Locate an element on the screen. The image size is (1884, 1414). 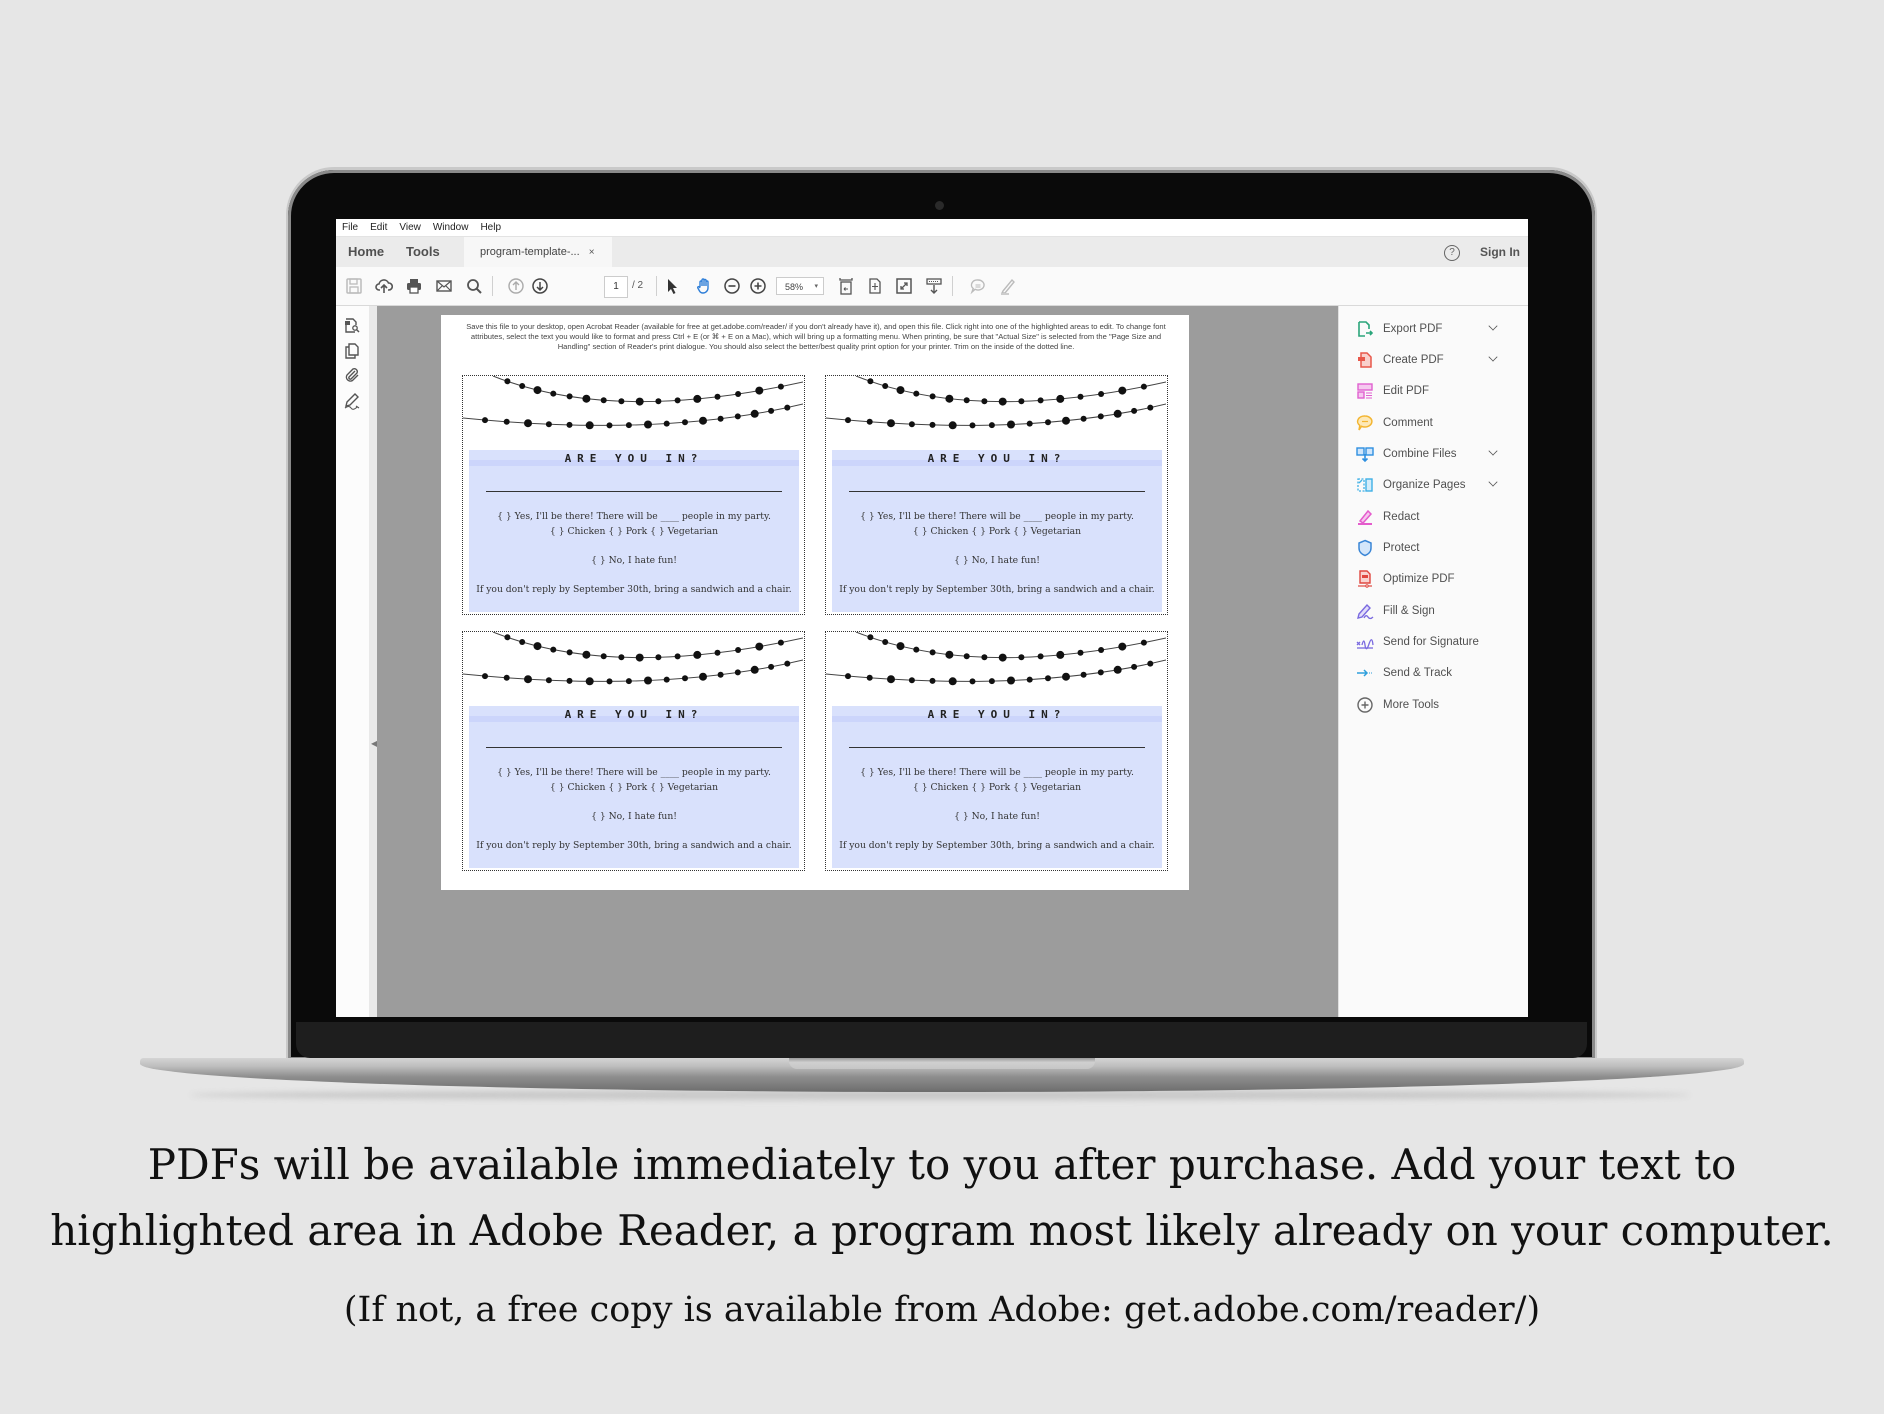
optimize-pdf-icon is located at coordinates (1365, 579).